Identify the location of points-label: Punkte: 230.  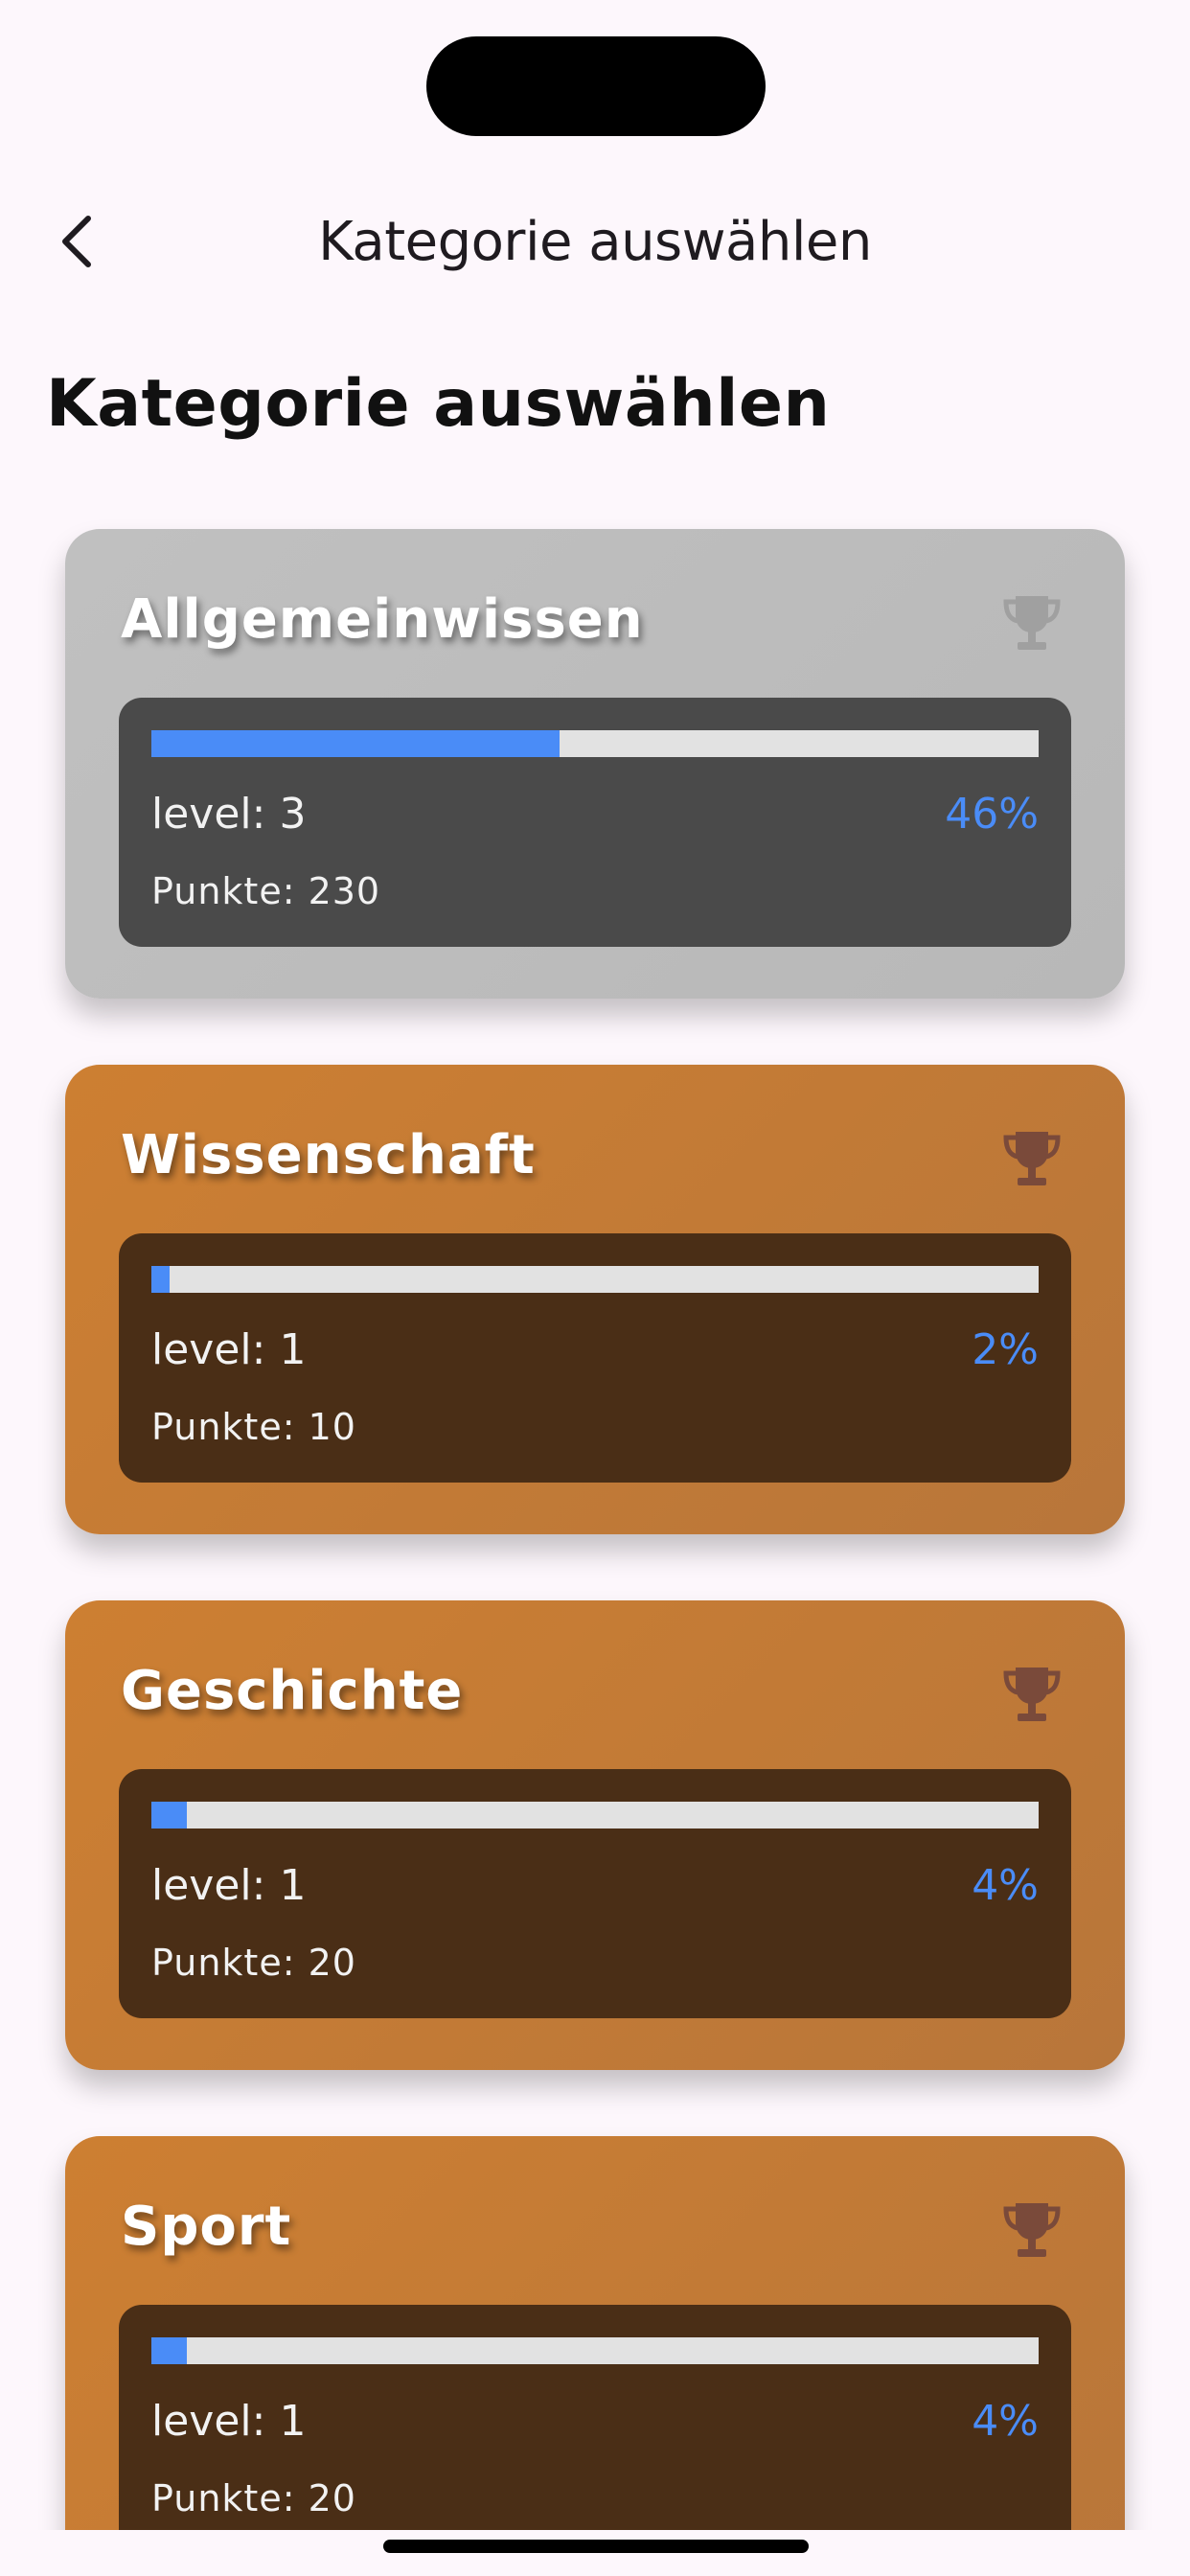
(266, 891).